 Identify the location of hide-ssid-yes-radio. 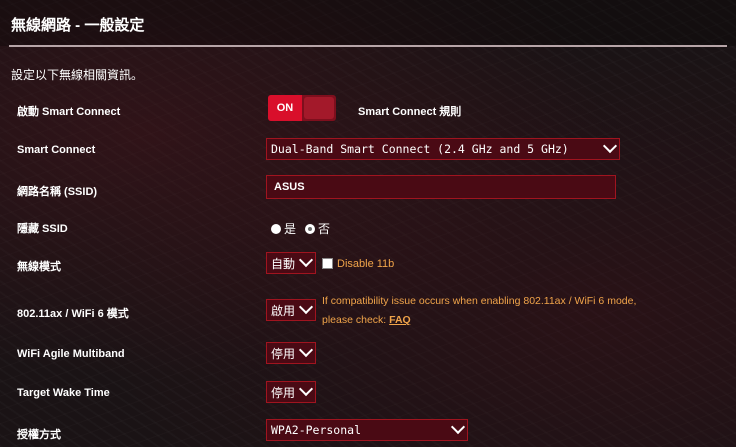
(276, 228).